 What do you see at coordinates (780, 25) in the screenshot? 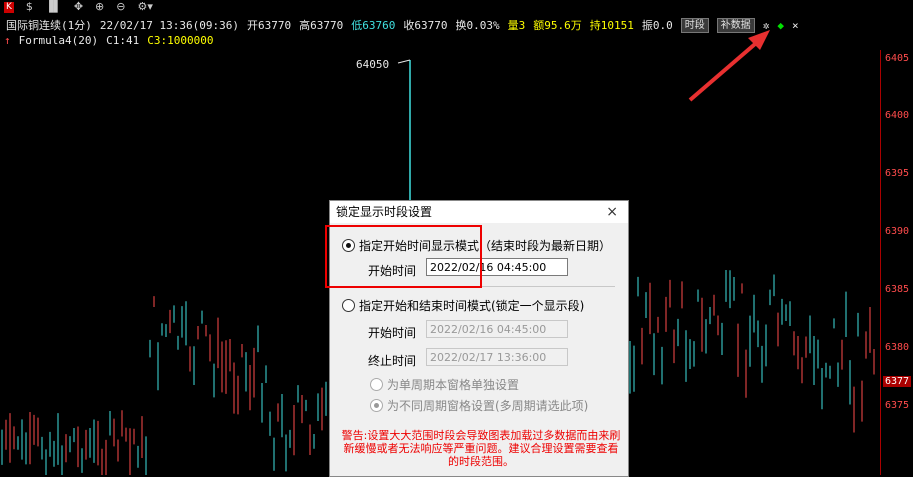
I see `status-diamond-icon: ◆` at bounding box center [780, 25].